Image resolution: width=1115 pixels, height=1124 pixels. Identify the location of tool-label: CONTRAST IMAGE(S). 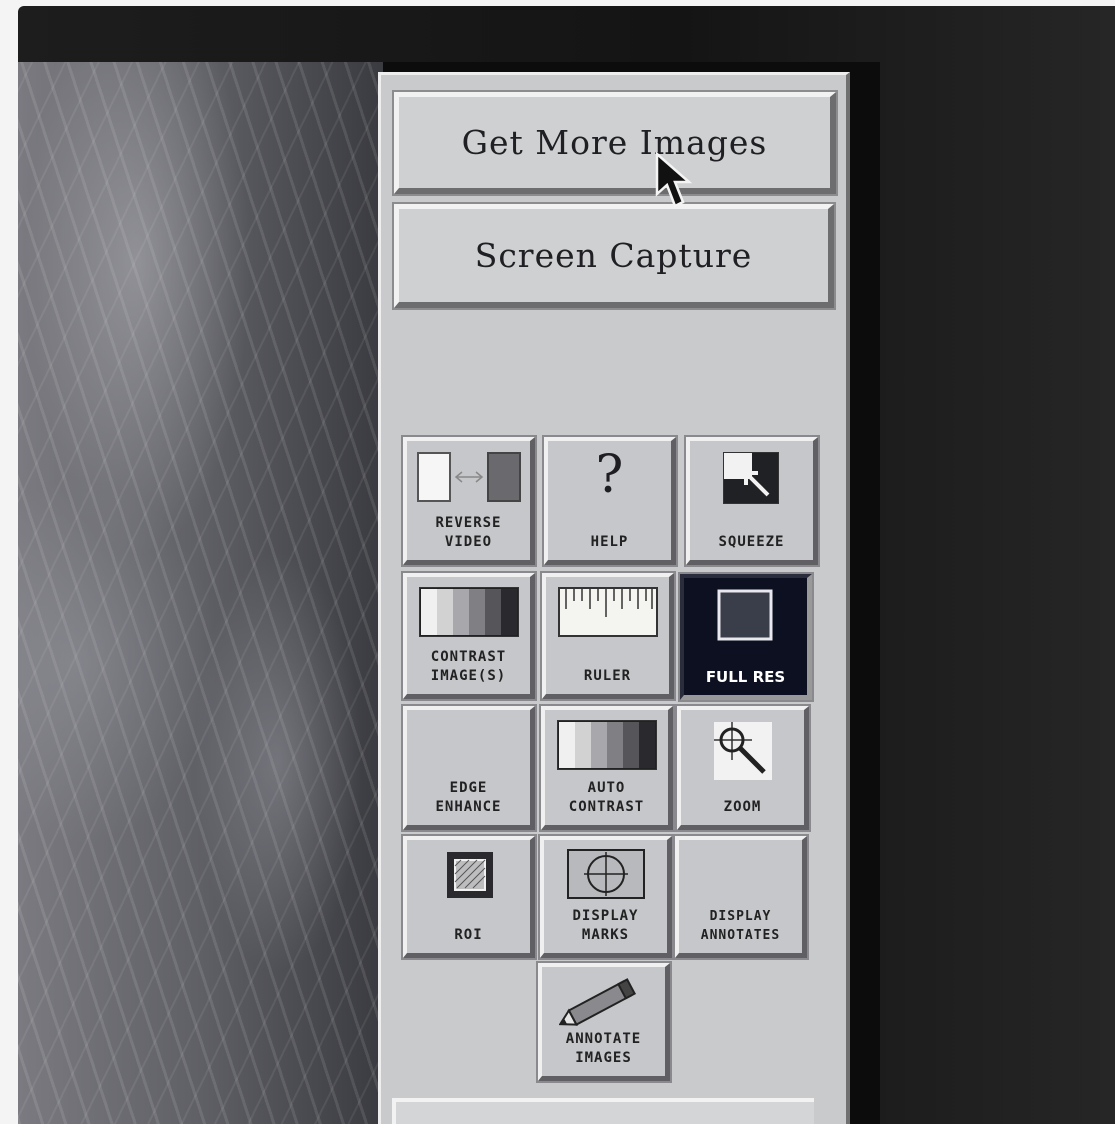
(468, 666).